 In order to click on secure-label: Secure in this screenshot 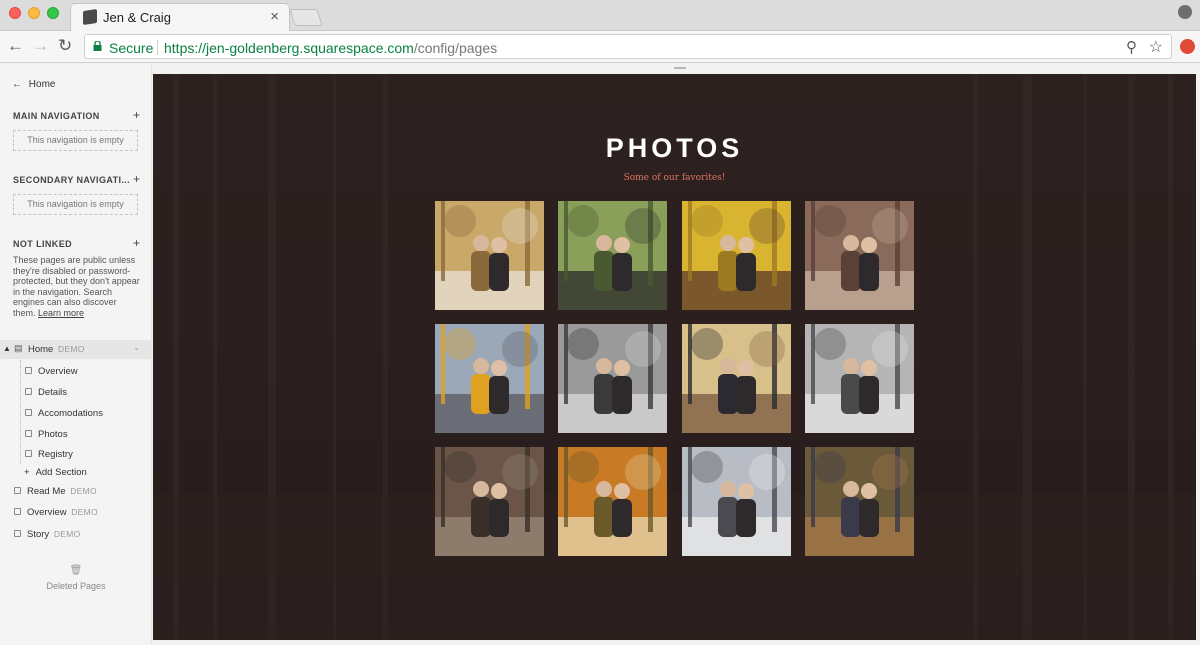, I will do `click(131, 48)`.